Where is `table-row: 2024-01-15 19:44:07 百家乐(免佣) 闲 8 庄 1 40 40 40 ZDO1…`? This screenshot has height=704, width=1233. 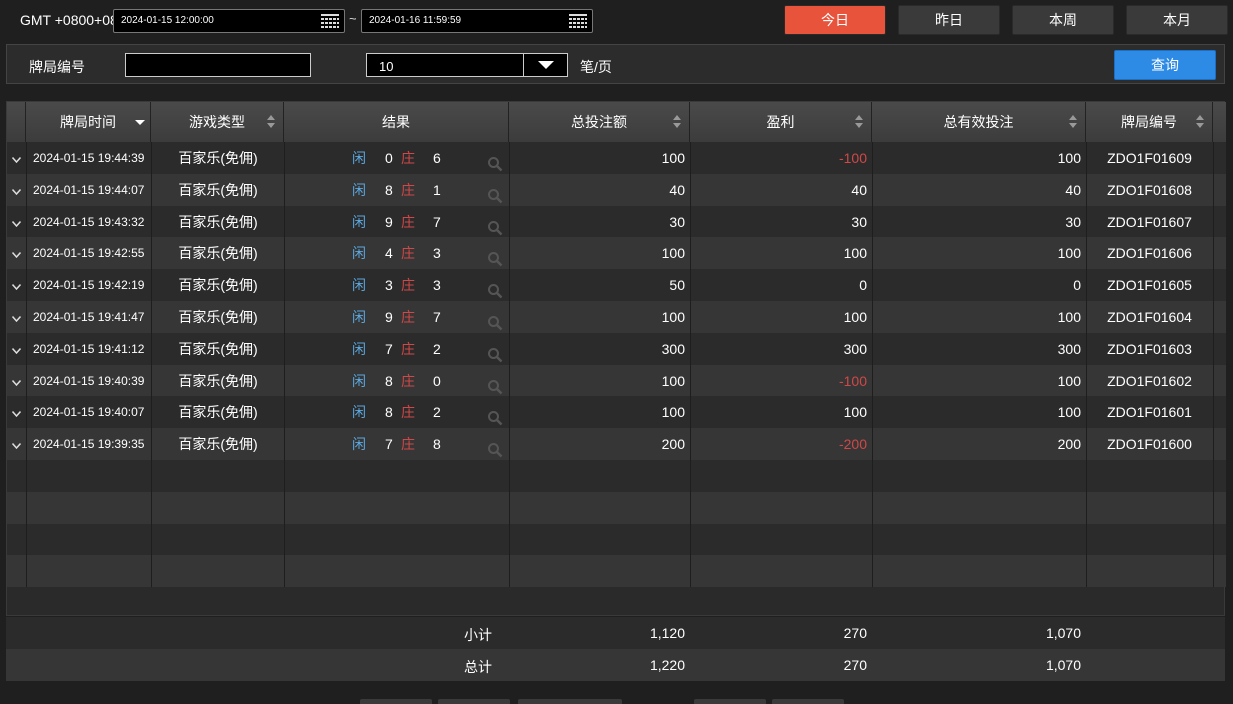
table-row: 2024-01-15 19:44:07 百家乐(免佣) 闲 8 庄 1 40 40 40 ZDO1… is located at coordinates (616, 189).